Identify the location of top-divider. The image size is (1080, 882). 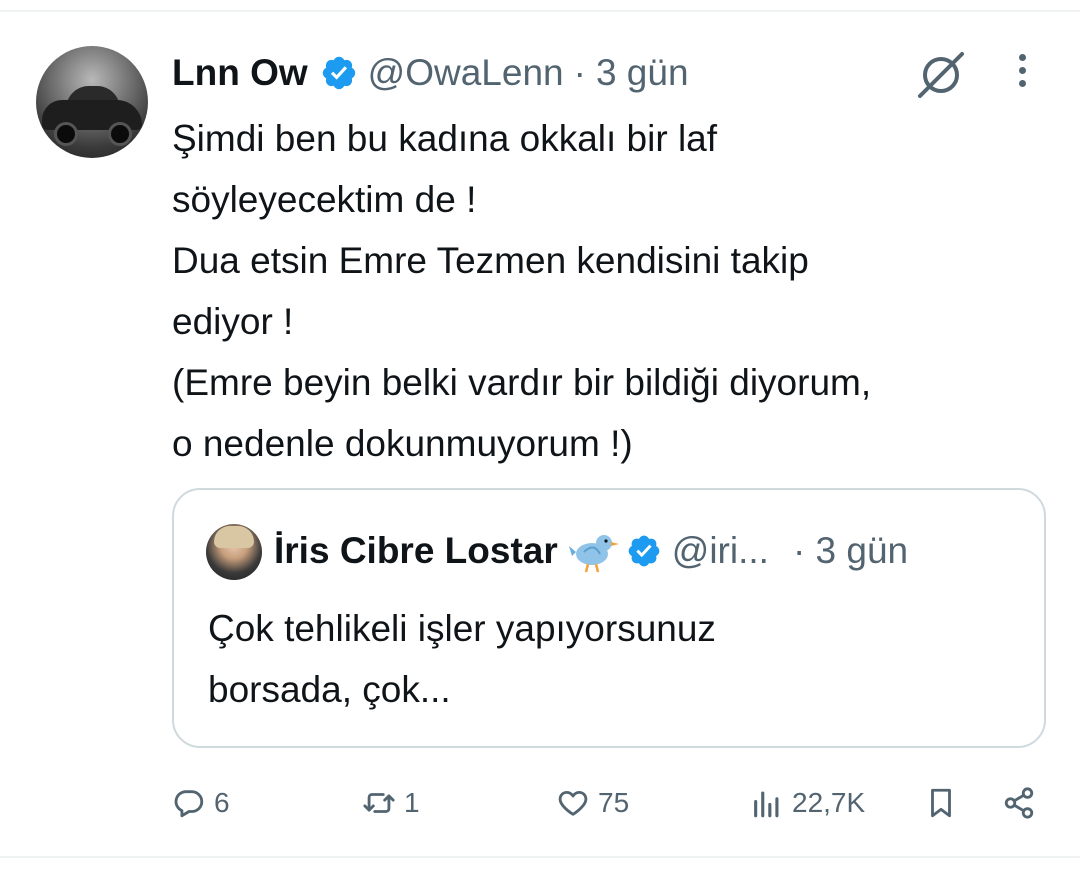
(540, 11).